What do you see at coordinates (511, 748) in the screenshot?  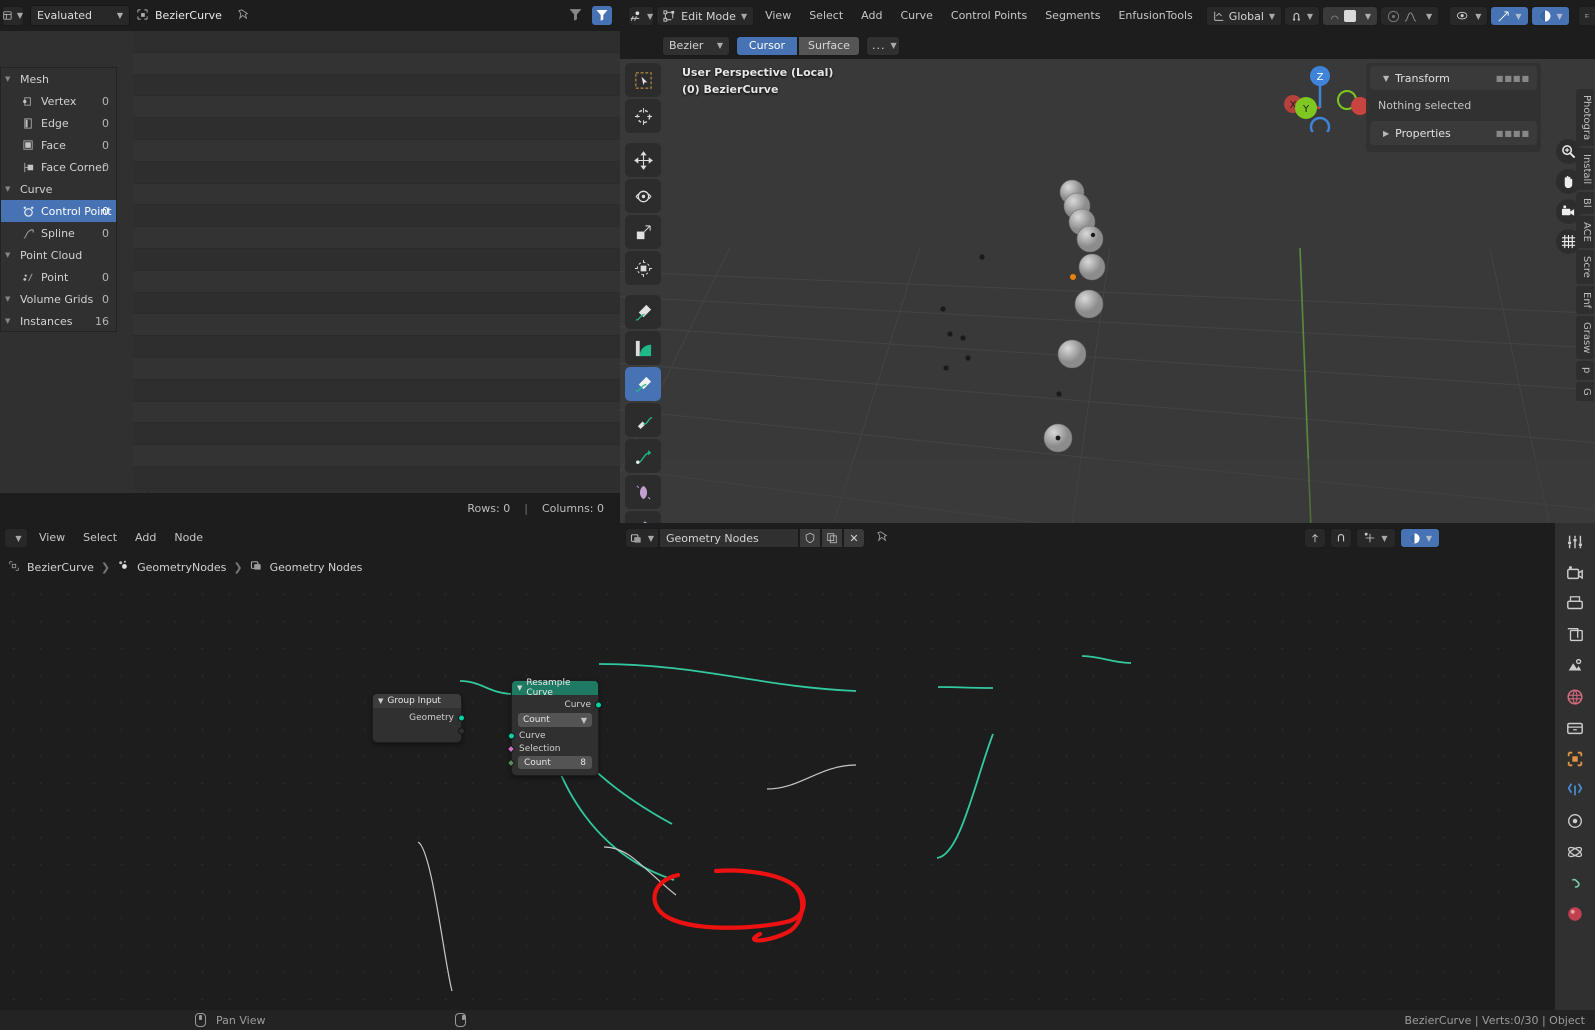 I see `socket-bool` at bounding box center [511, 748].